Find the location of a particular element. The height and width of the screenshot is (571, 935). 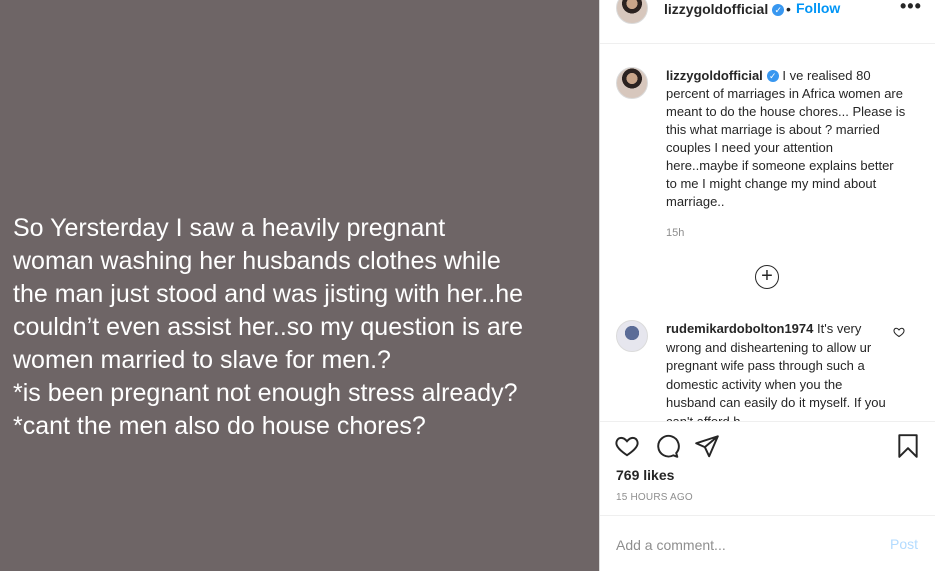

author-username-text: lizzygoldofficial is located at coordinates (716, 9).